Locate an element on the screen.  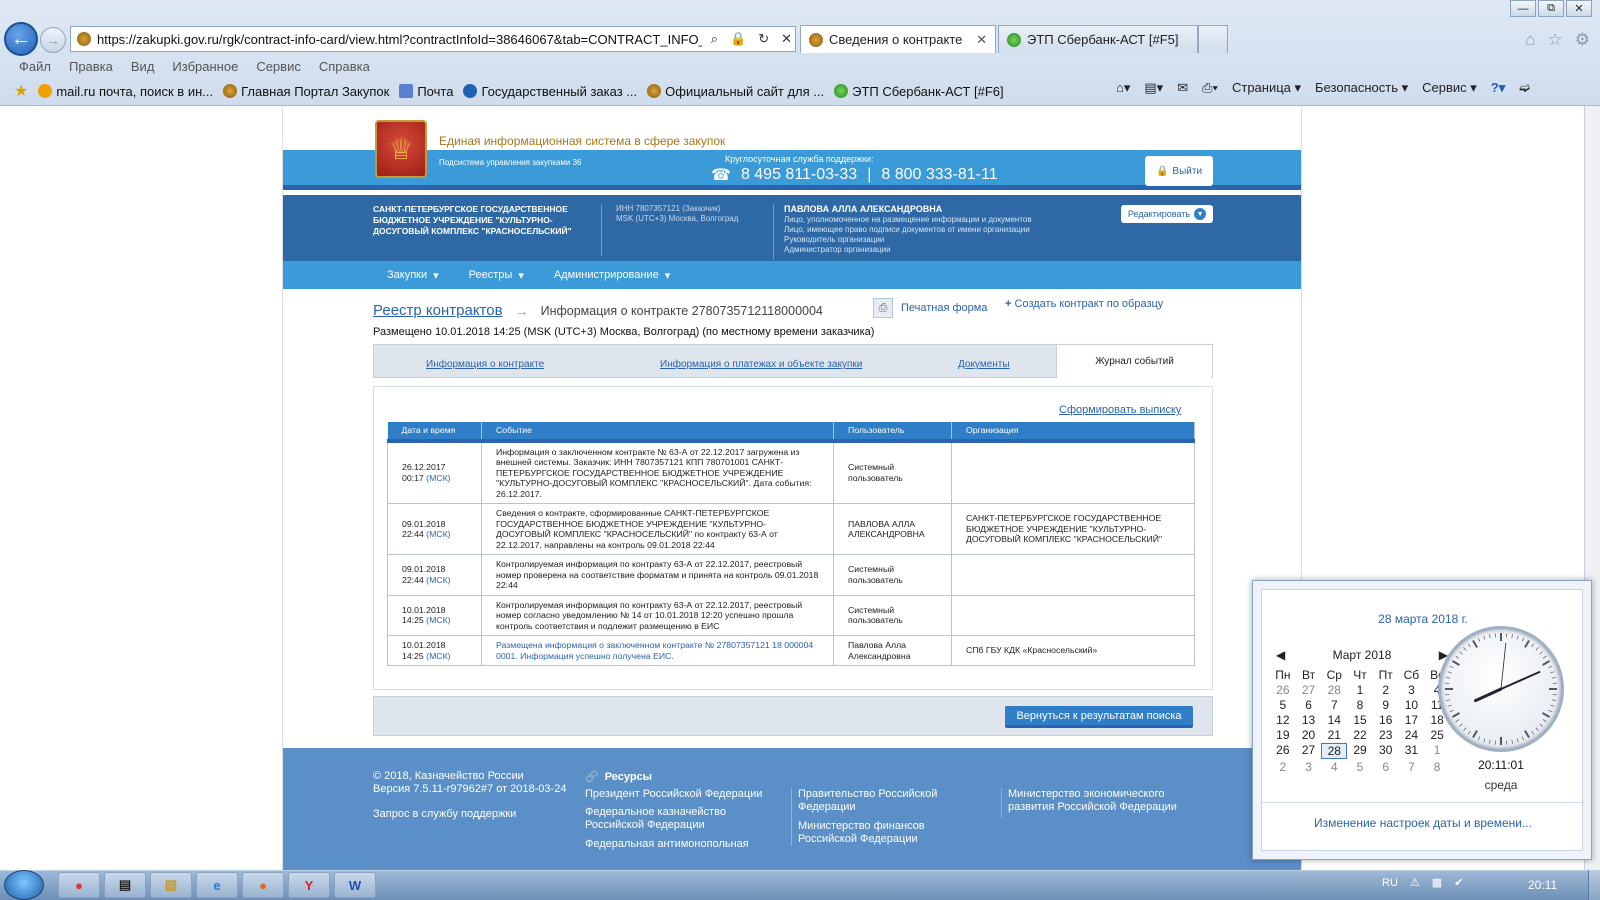
signal-icon: ▩ is located at coordinates (1437, 882).